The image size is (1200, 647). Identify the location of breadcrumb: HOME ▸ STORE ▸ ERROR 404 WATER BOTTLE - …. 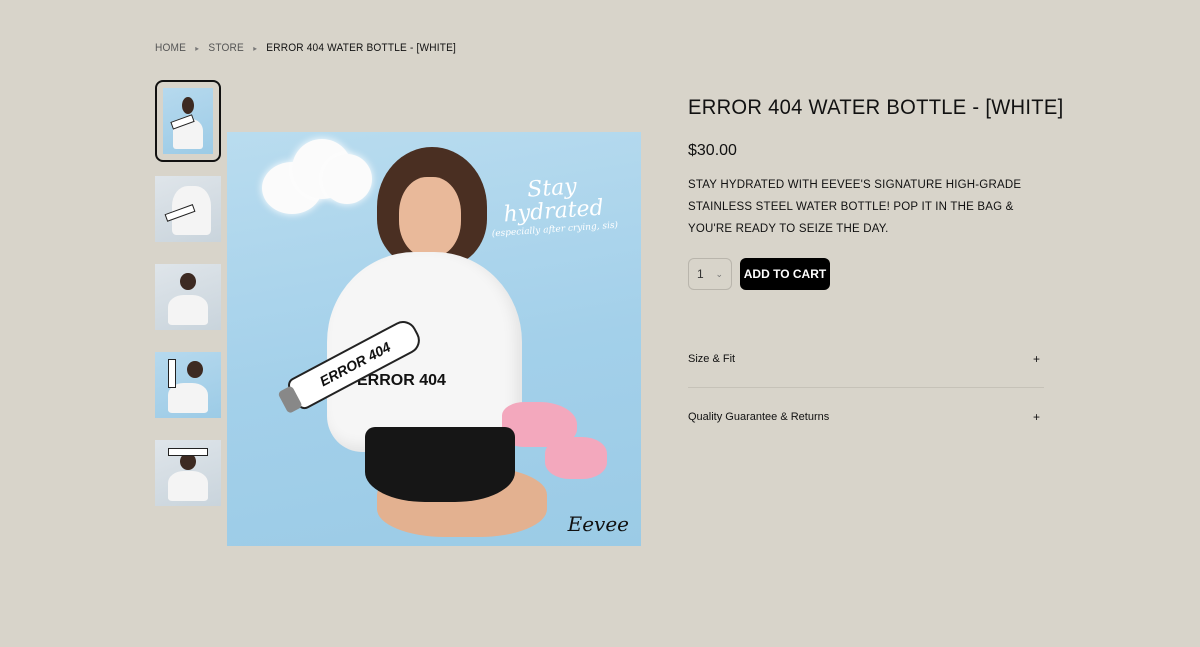
(305, 48).